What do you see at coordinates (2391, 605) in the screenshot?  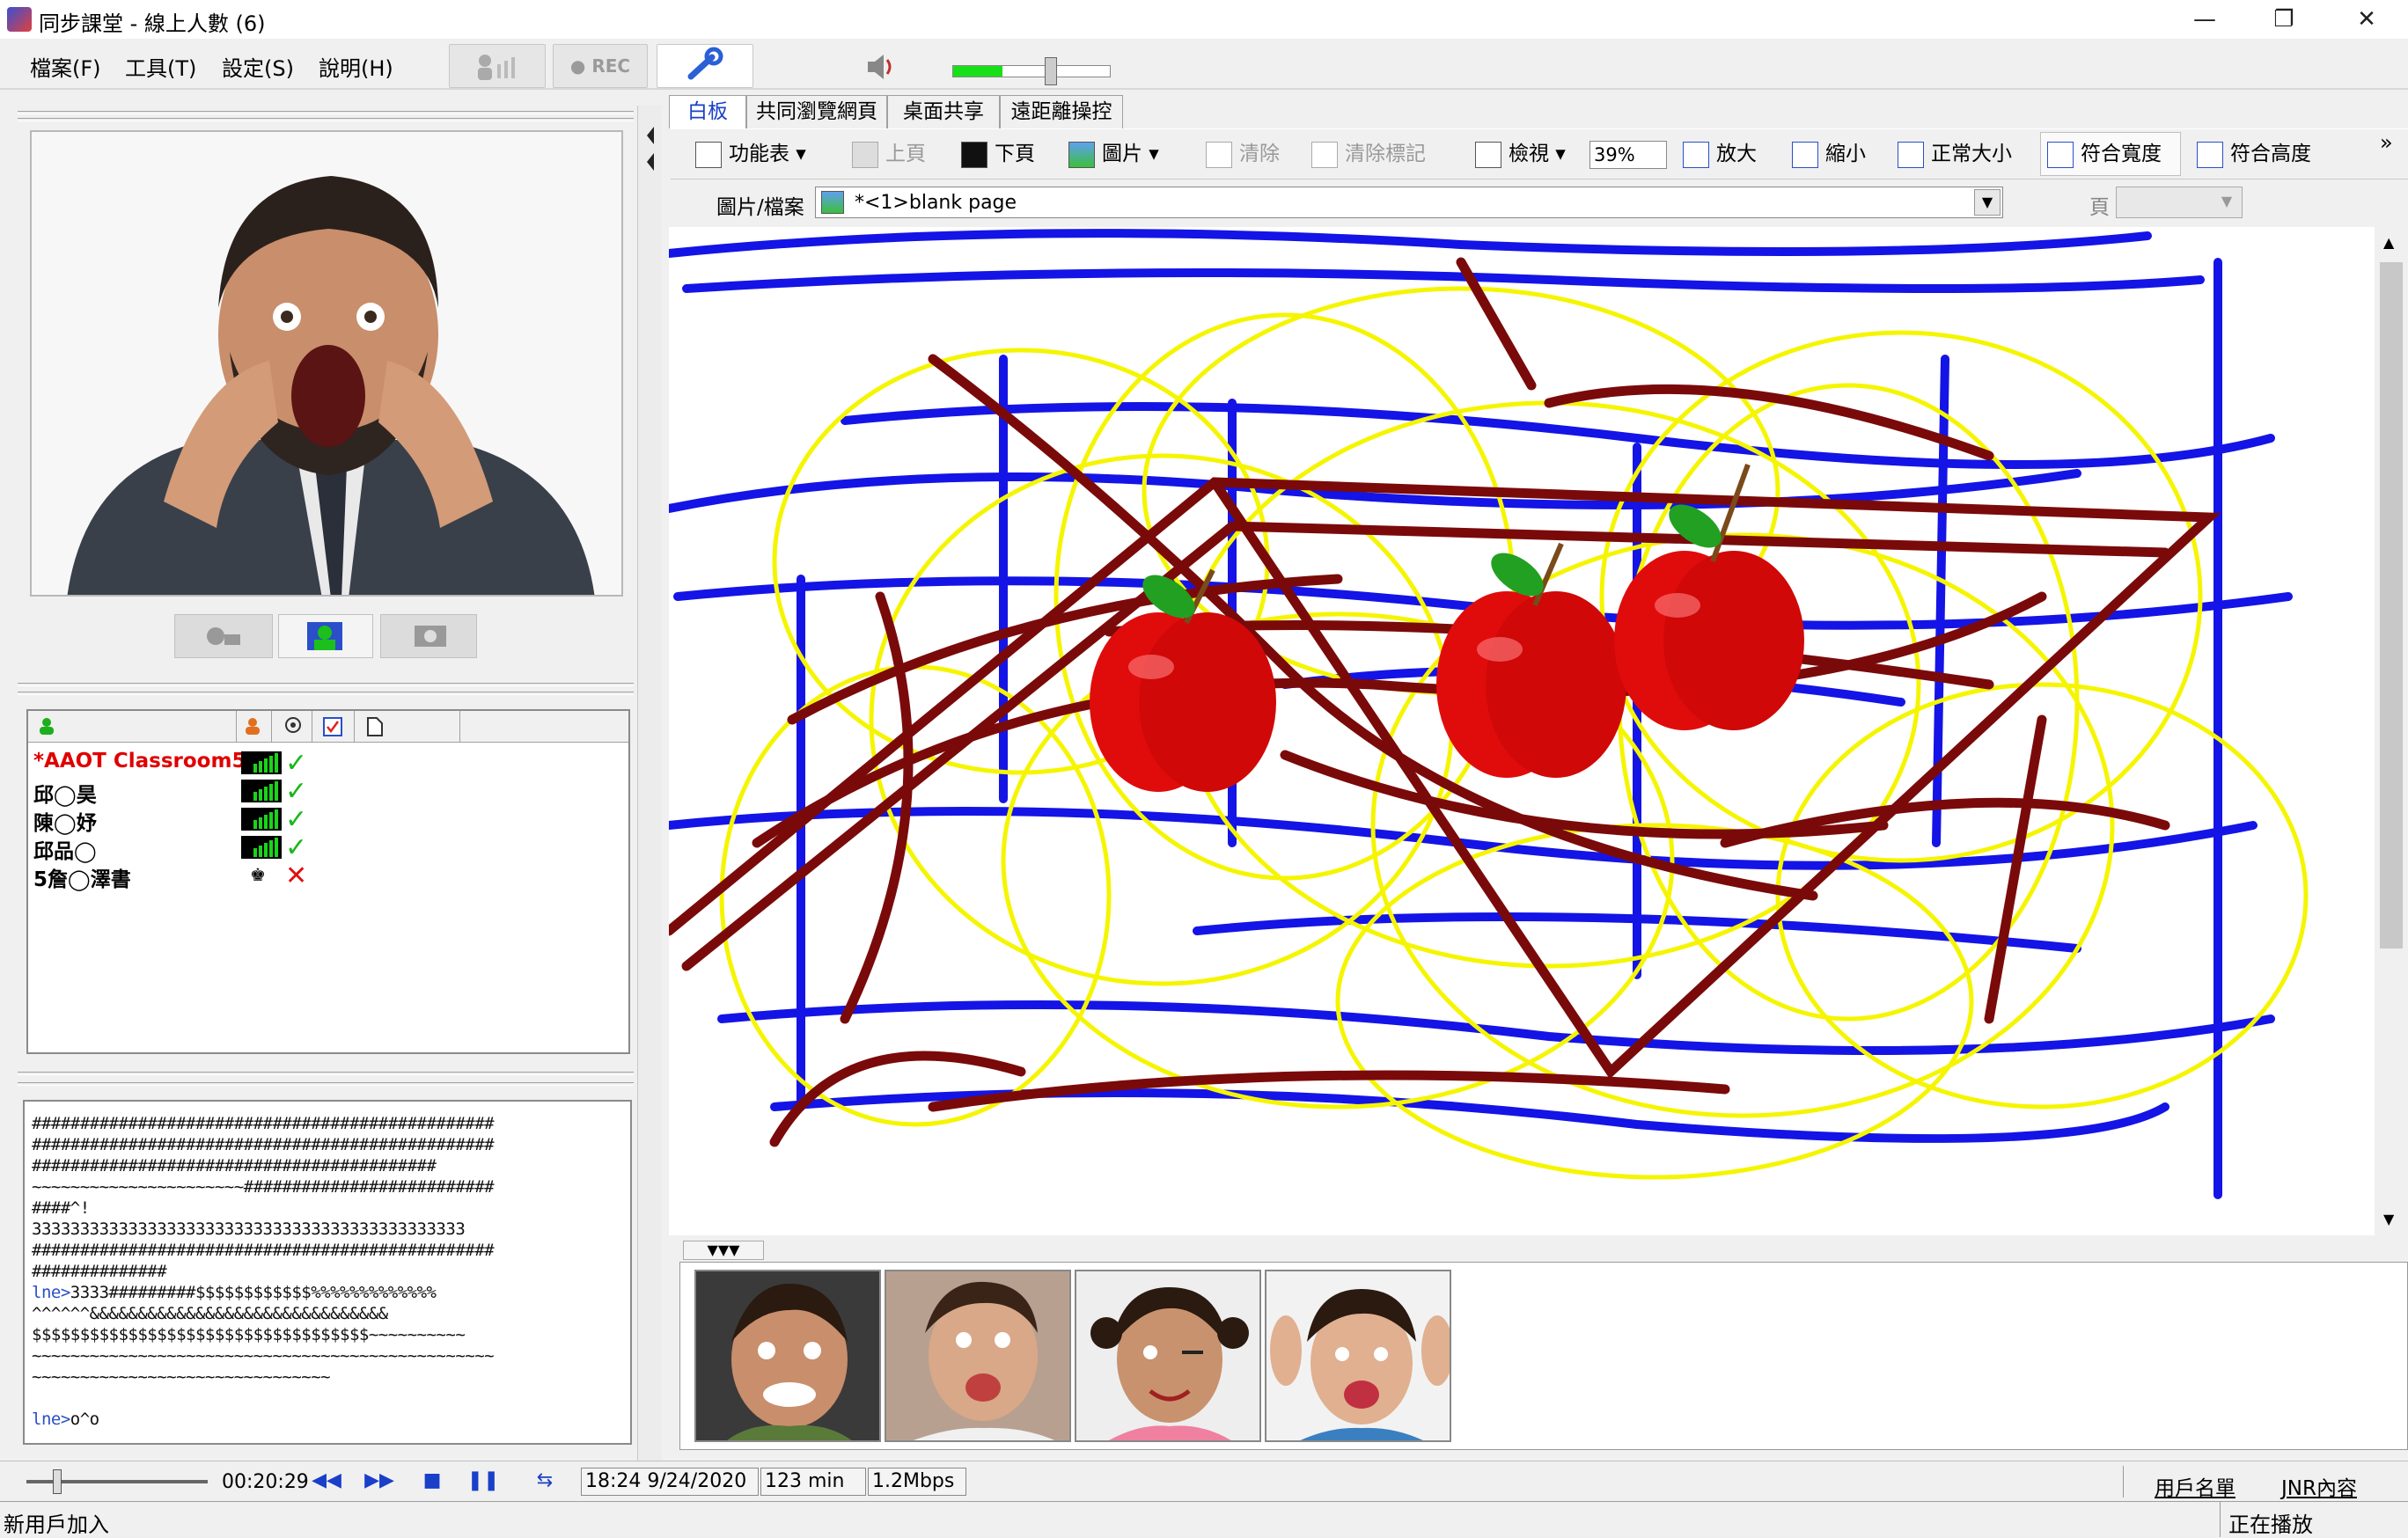 I see `scroll-thumb` at bounding box center [2391, 605].